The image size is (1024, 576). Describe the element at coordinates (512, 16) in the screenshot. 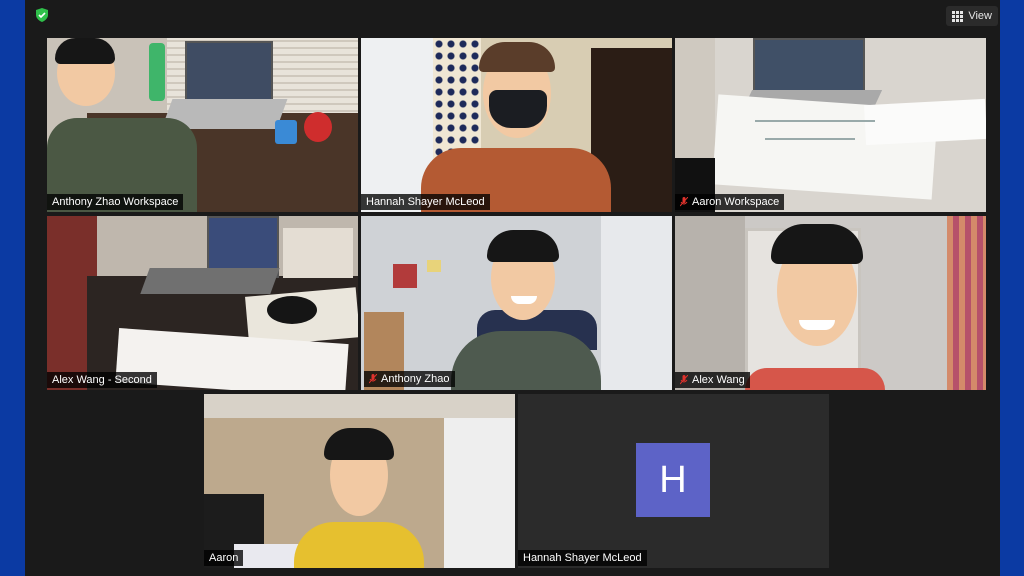

I see `top-bar: View` at that location.